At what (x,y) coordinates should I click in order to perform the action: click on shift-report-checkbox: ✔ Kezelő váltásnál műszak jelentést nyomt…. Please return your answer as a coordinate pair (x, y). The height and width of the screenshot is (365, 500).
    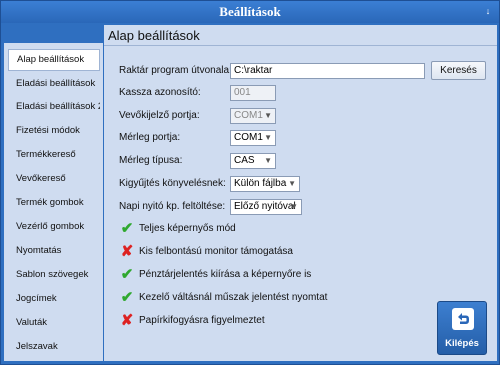
    Looking at the image, I should click on (223, 297).